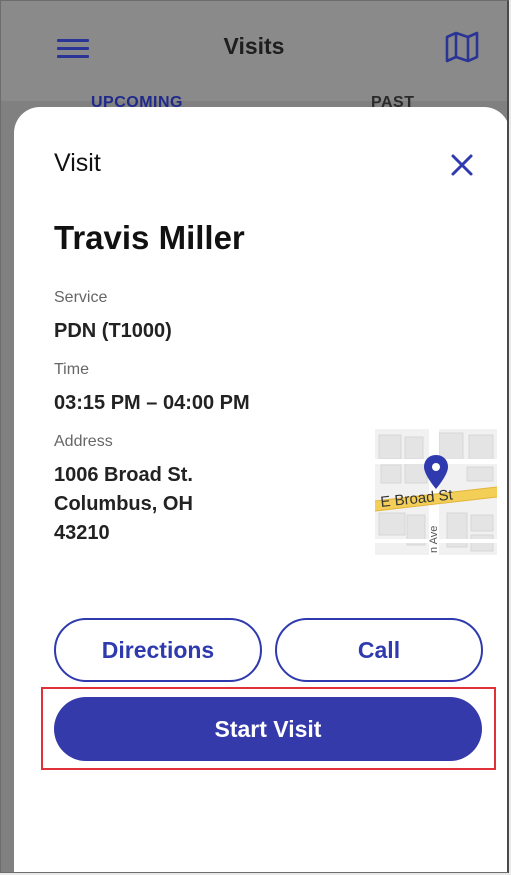 The image size is (511, 875). Describe the element at coordinates (113, 331) in the screenshot. I see `service-value: PDN (T1000)` at that location.